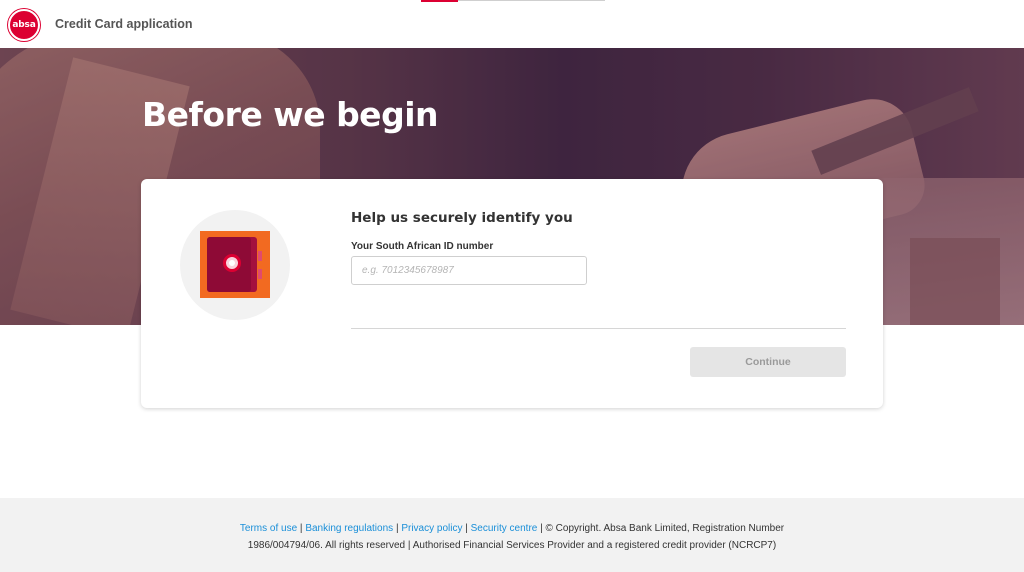 The width and height of the screenshot is (1024, 572). Describe the element at coordinates (598, 328) in the screenshot. I see `divider` at that location.